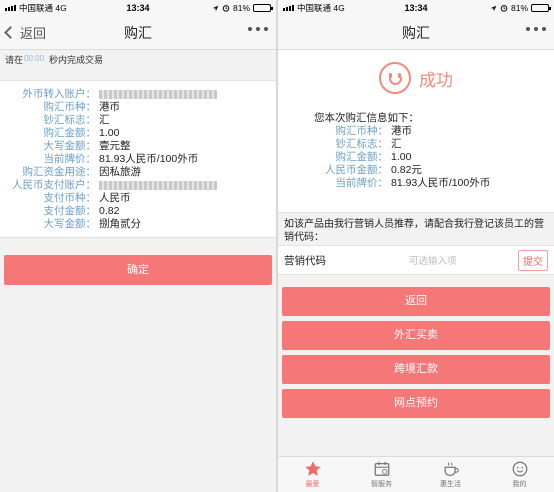 The image size is (554, 492). I want to click on action-buttons: 返回 外汇买卖 跨境汇款 网点预约, so click(416, 346).